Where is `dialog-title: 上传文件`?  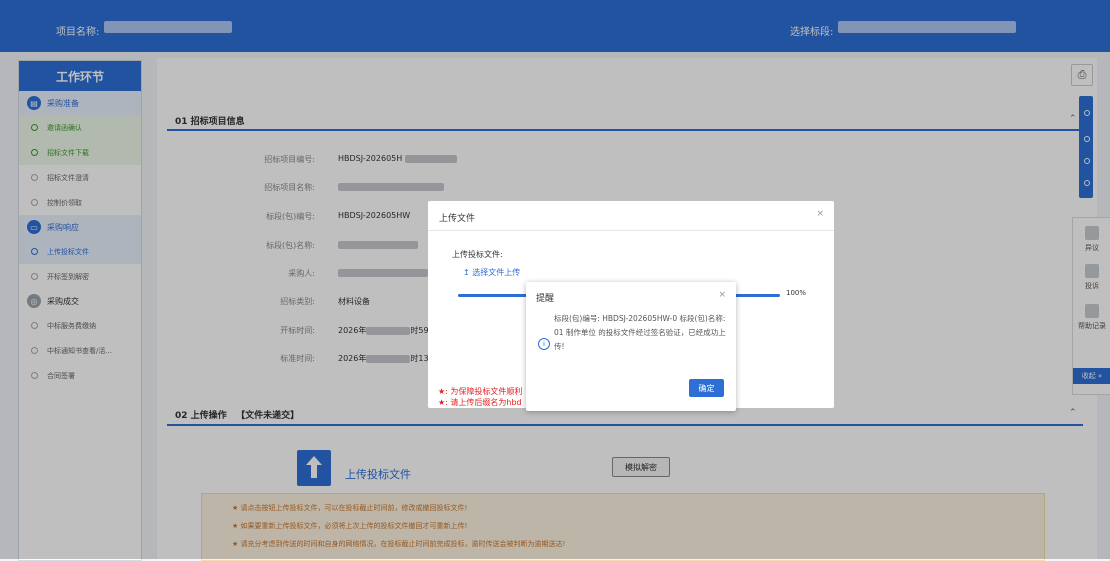 dialog-title: 上传文件 is located at coordinates (457, 219).